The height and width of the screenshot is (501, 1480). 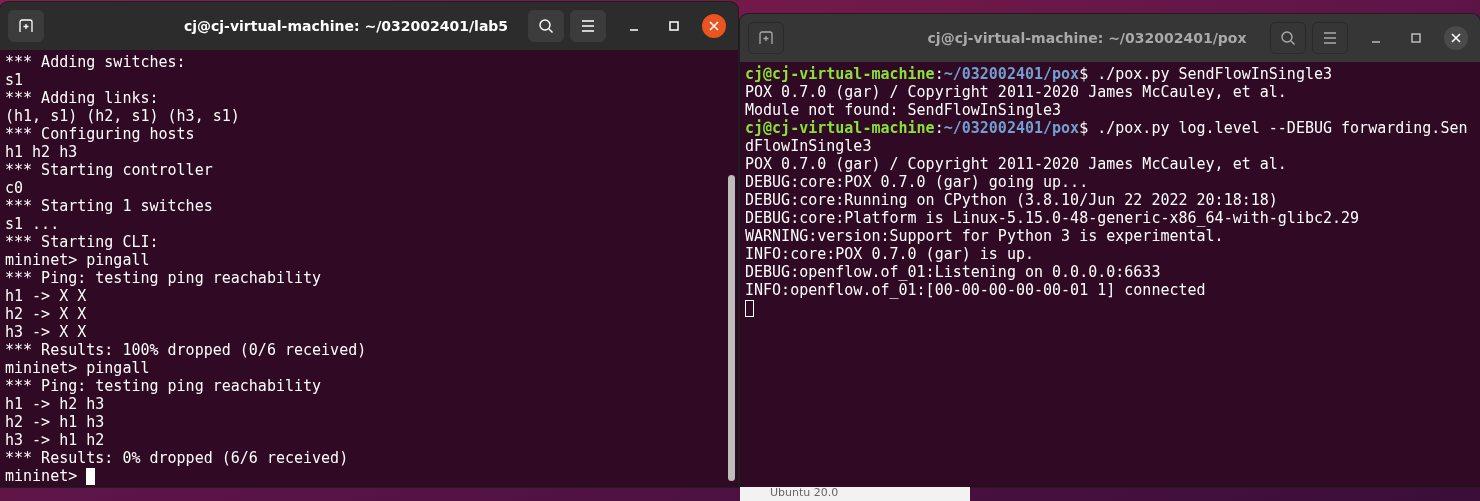 What do you see at coordinates (100, 134) in the screenshot?
I see `output-line: *** Configuring hosts` at bounding box center [100, 134].